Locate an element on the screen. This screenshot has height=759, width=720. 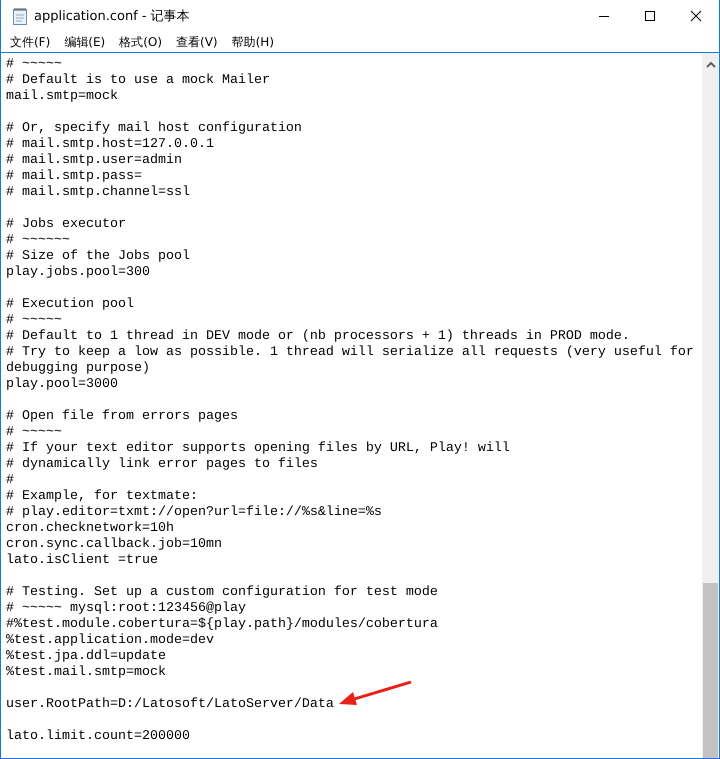
menu-item: 查看(V) is located at coordinates (197, 42).